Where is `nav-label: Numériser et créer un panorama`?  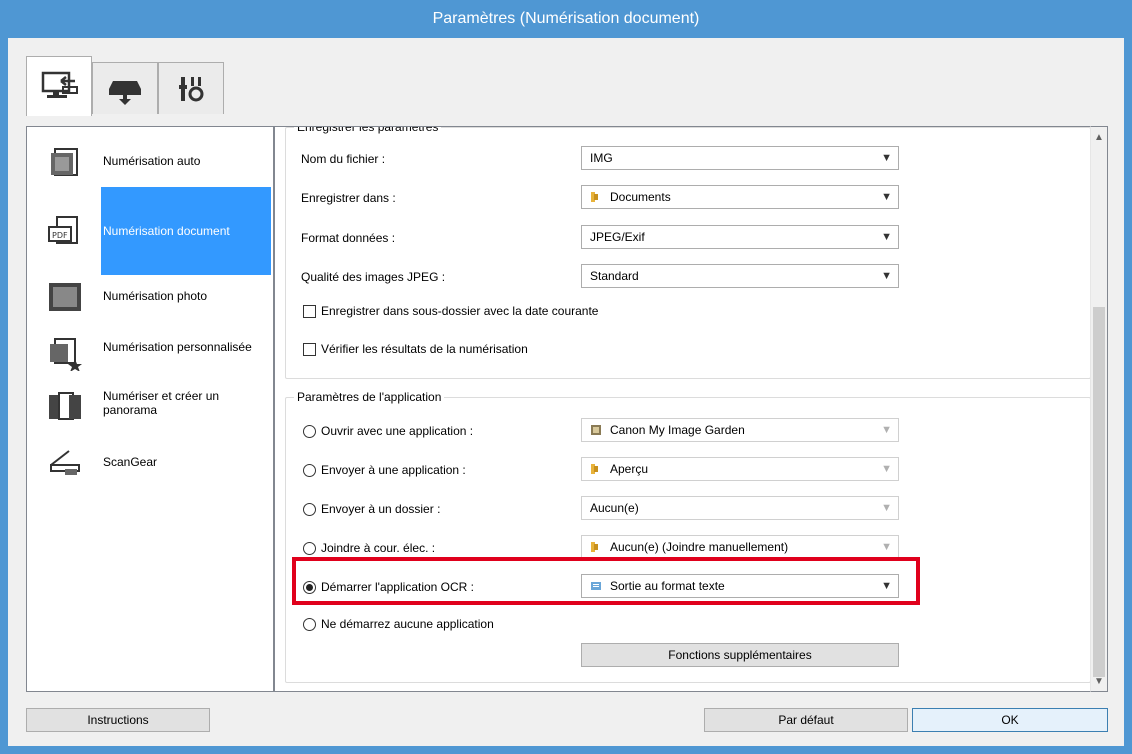 nav-label: Numériser et créer un panorama is located at coordinates (161, 403).